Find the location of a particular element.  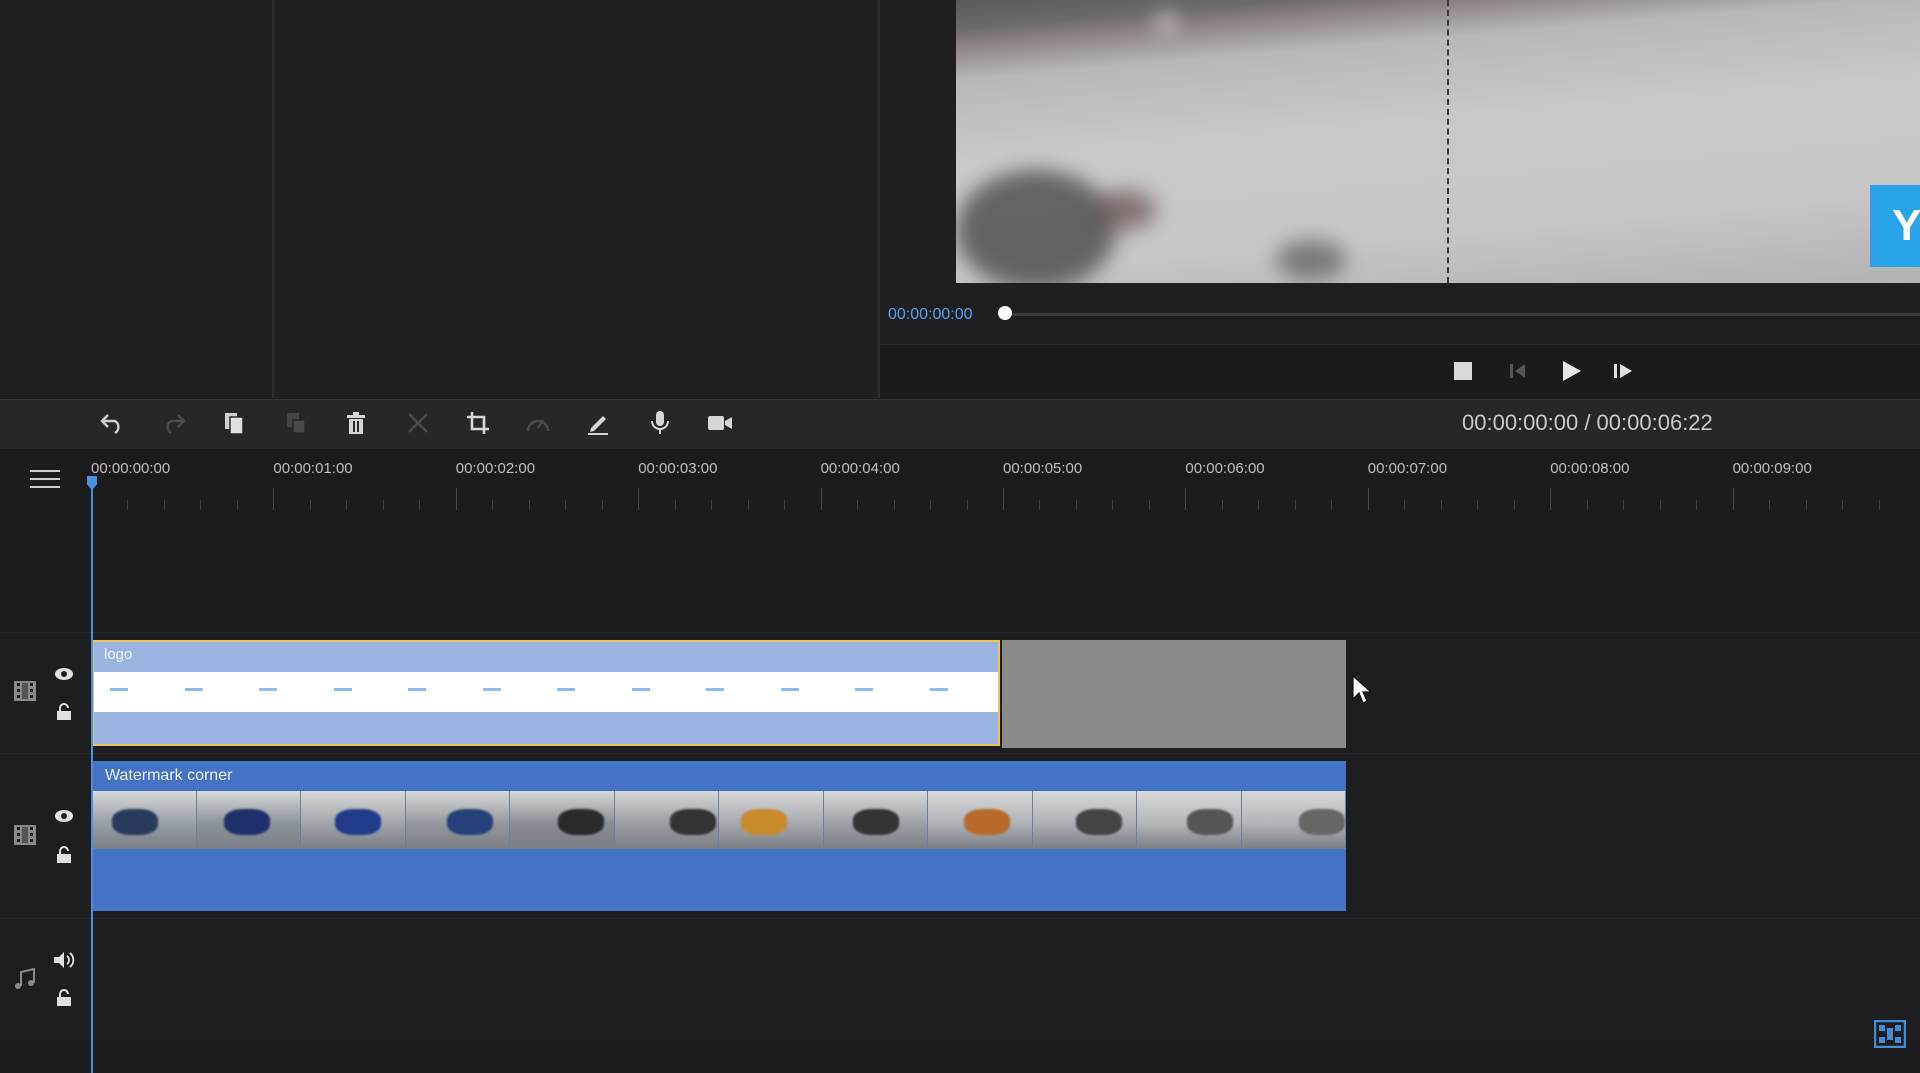

timeline-empty-area is located at coordinates (960, 575).